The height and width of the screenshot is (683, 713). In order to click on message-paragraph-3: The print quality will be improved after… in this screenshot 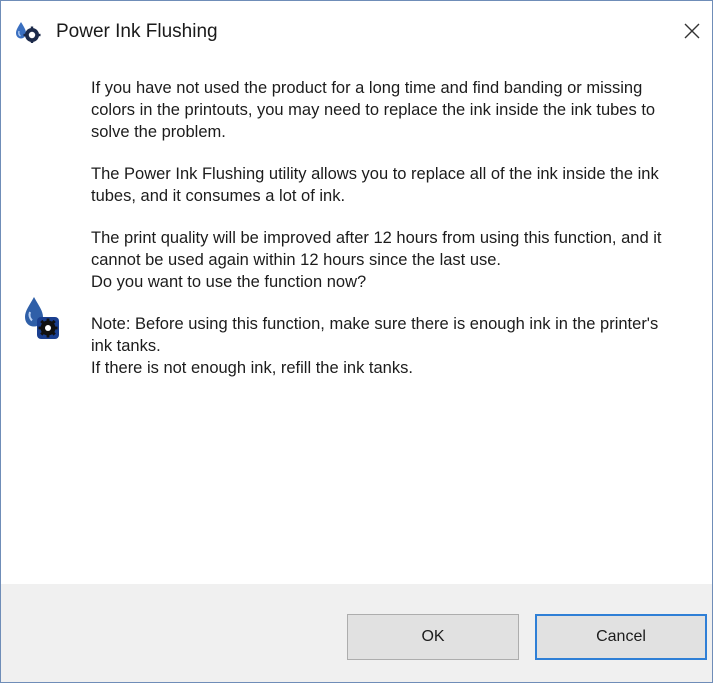, I will do `click(376, 249)`.